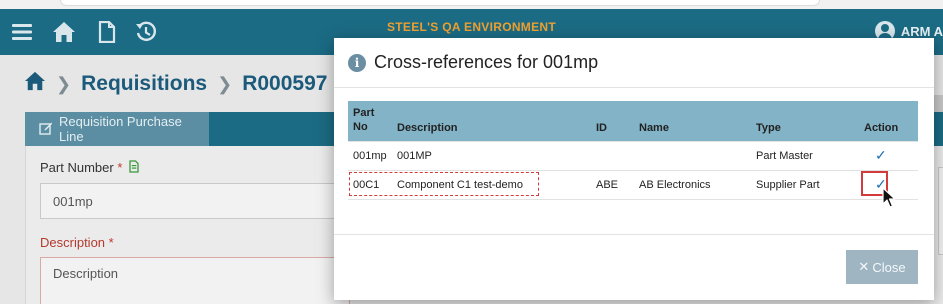  Describe the element at coordinates (486, 62) in the screenshot. I see `modal-title: Cross-references for 001mp` at that location.